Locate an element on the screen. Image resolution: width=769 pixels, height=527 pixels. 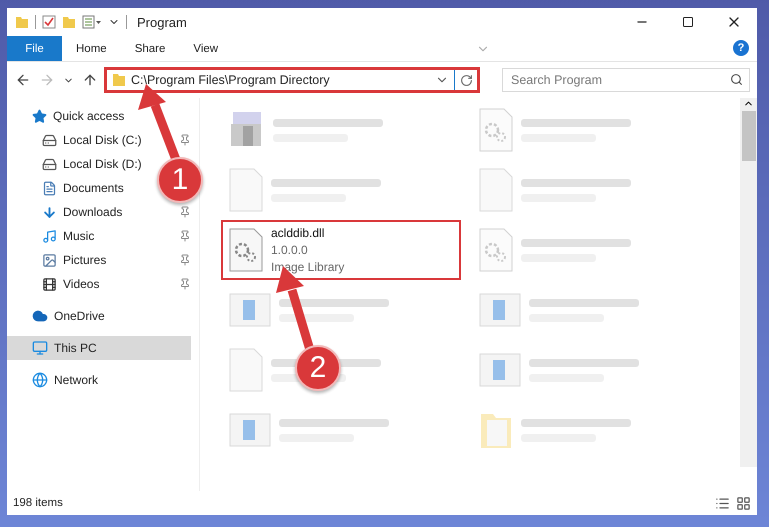
sidebar-item: OneDrive is located at coordinates (58, 316).